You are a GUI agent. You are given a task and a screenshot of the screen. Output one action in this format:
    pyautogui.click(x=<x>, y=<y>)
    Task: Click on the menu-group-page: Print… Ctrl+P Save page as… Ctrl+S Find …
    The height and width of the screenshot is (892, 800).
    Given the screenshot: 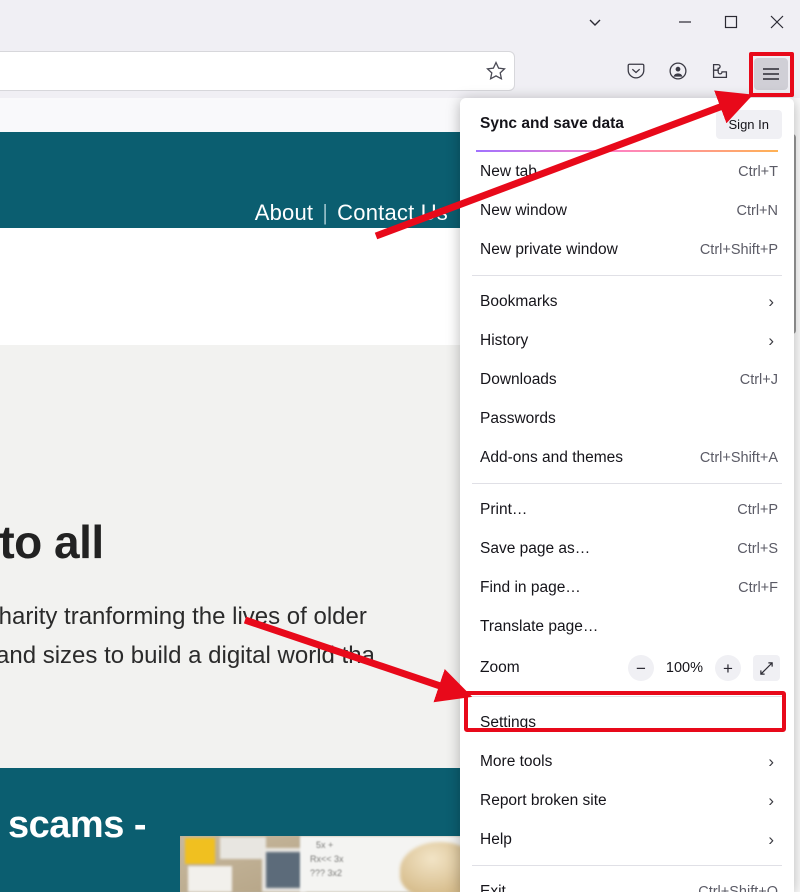 What is the action you would take?
    pyautogui.click(x=627, y=590)
    